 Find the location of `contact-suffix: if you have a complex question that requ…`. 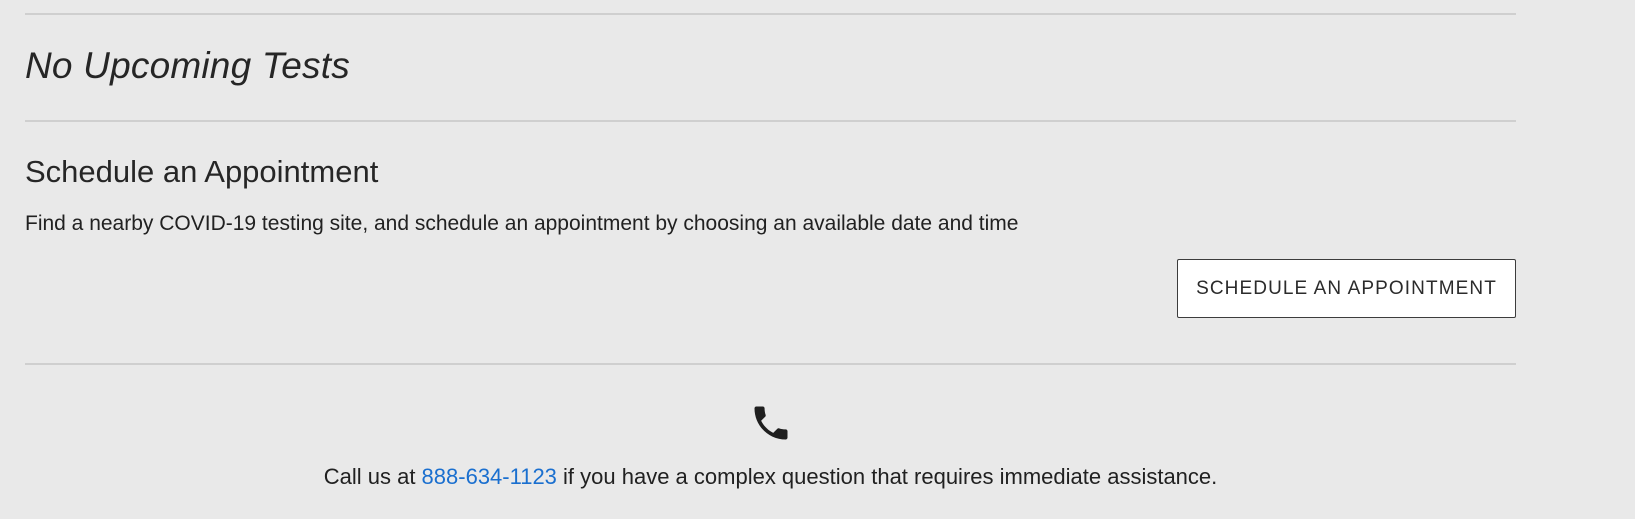

contact-suffix: if you have a complex question that requ… is located at coordinates (887, 476).